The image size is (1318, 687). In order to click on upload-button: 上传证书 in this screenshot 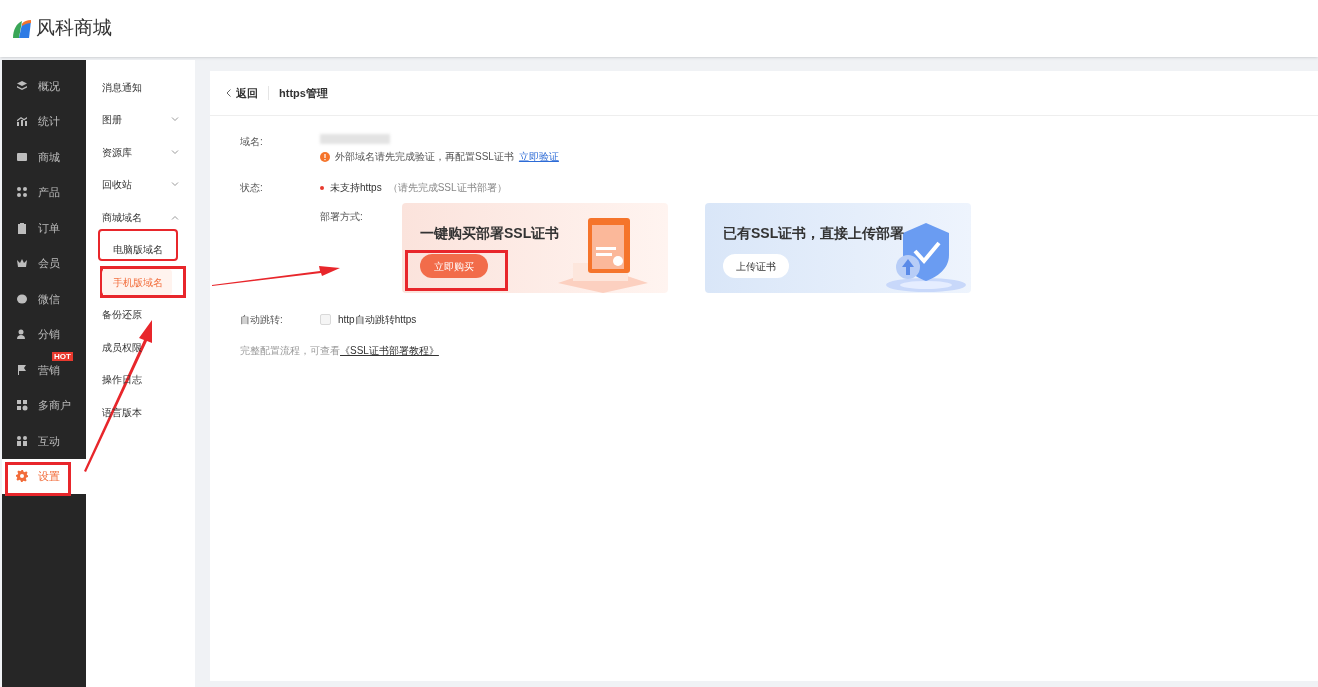, I will do `click(756, 266)`.